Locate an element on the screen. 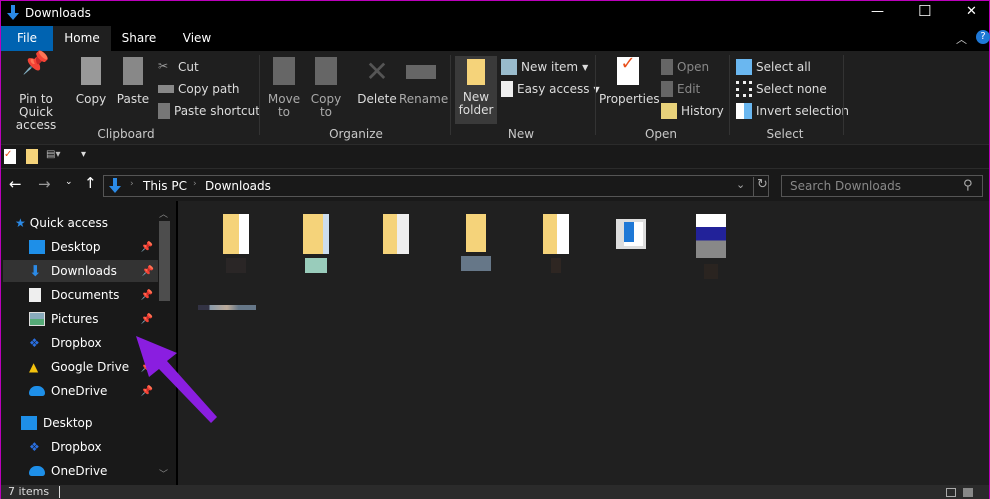 The height and width of the screenshot is (499, 990). properties-button: ✓ Properties is located at coordinates (629, 80).